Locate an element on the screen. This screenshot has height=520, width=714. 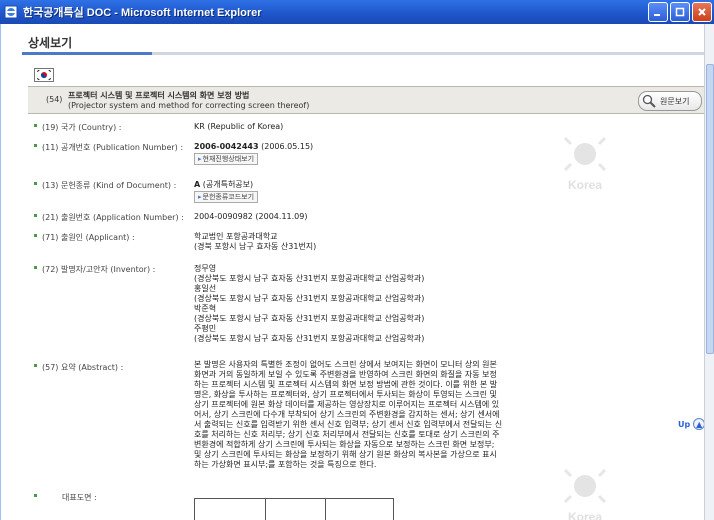
patent-title-korean: 프로젝터 시스템 및 프로젝터 시스템의 화면 보정 방법 is located at coordinates (159, 95).